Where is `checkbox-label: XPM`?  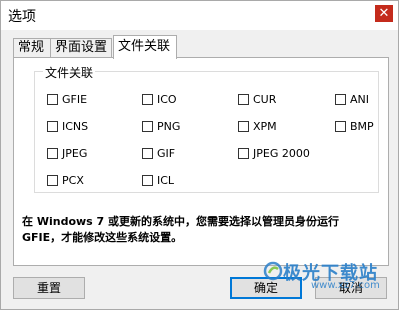
checkbox-label: XPM is located at coordinates (265, 126).